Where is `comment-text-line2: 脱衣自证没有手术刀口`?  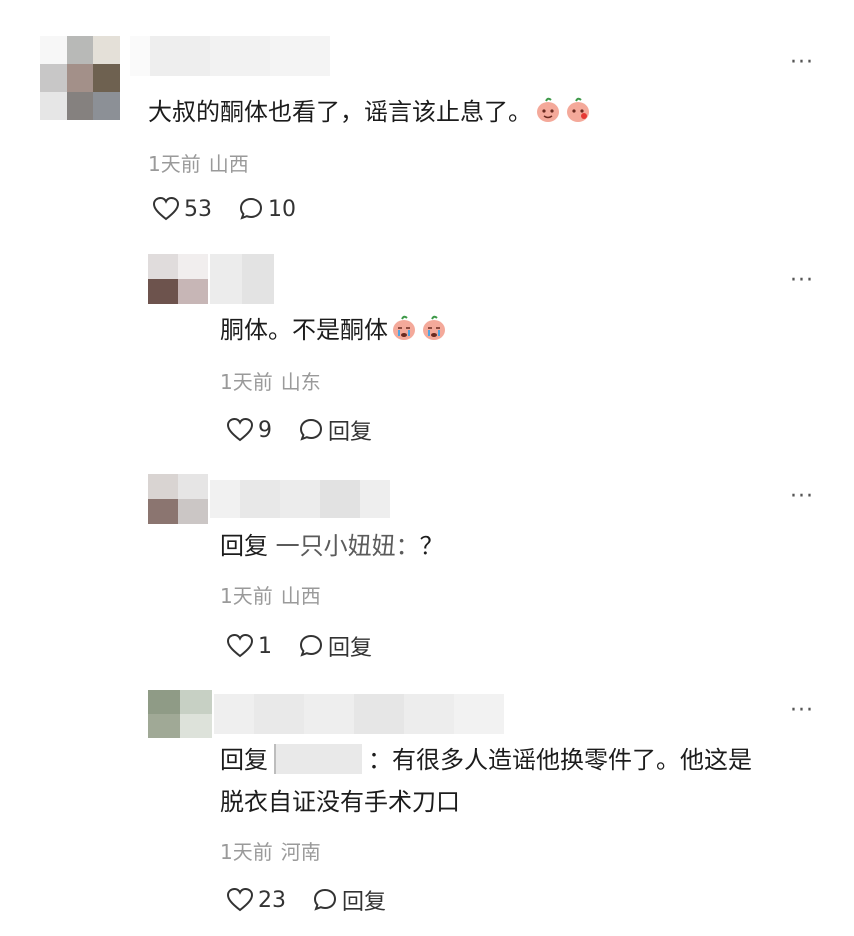 comment-text-line2: 脱衣自证没有手术刀口 is located at coordinates (340, 802).